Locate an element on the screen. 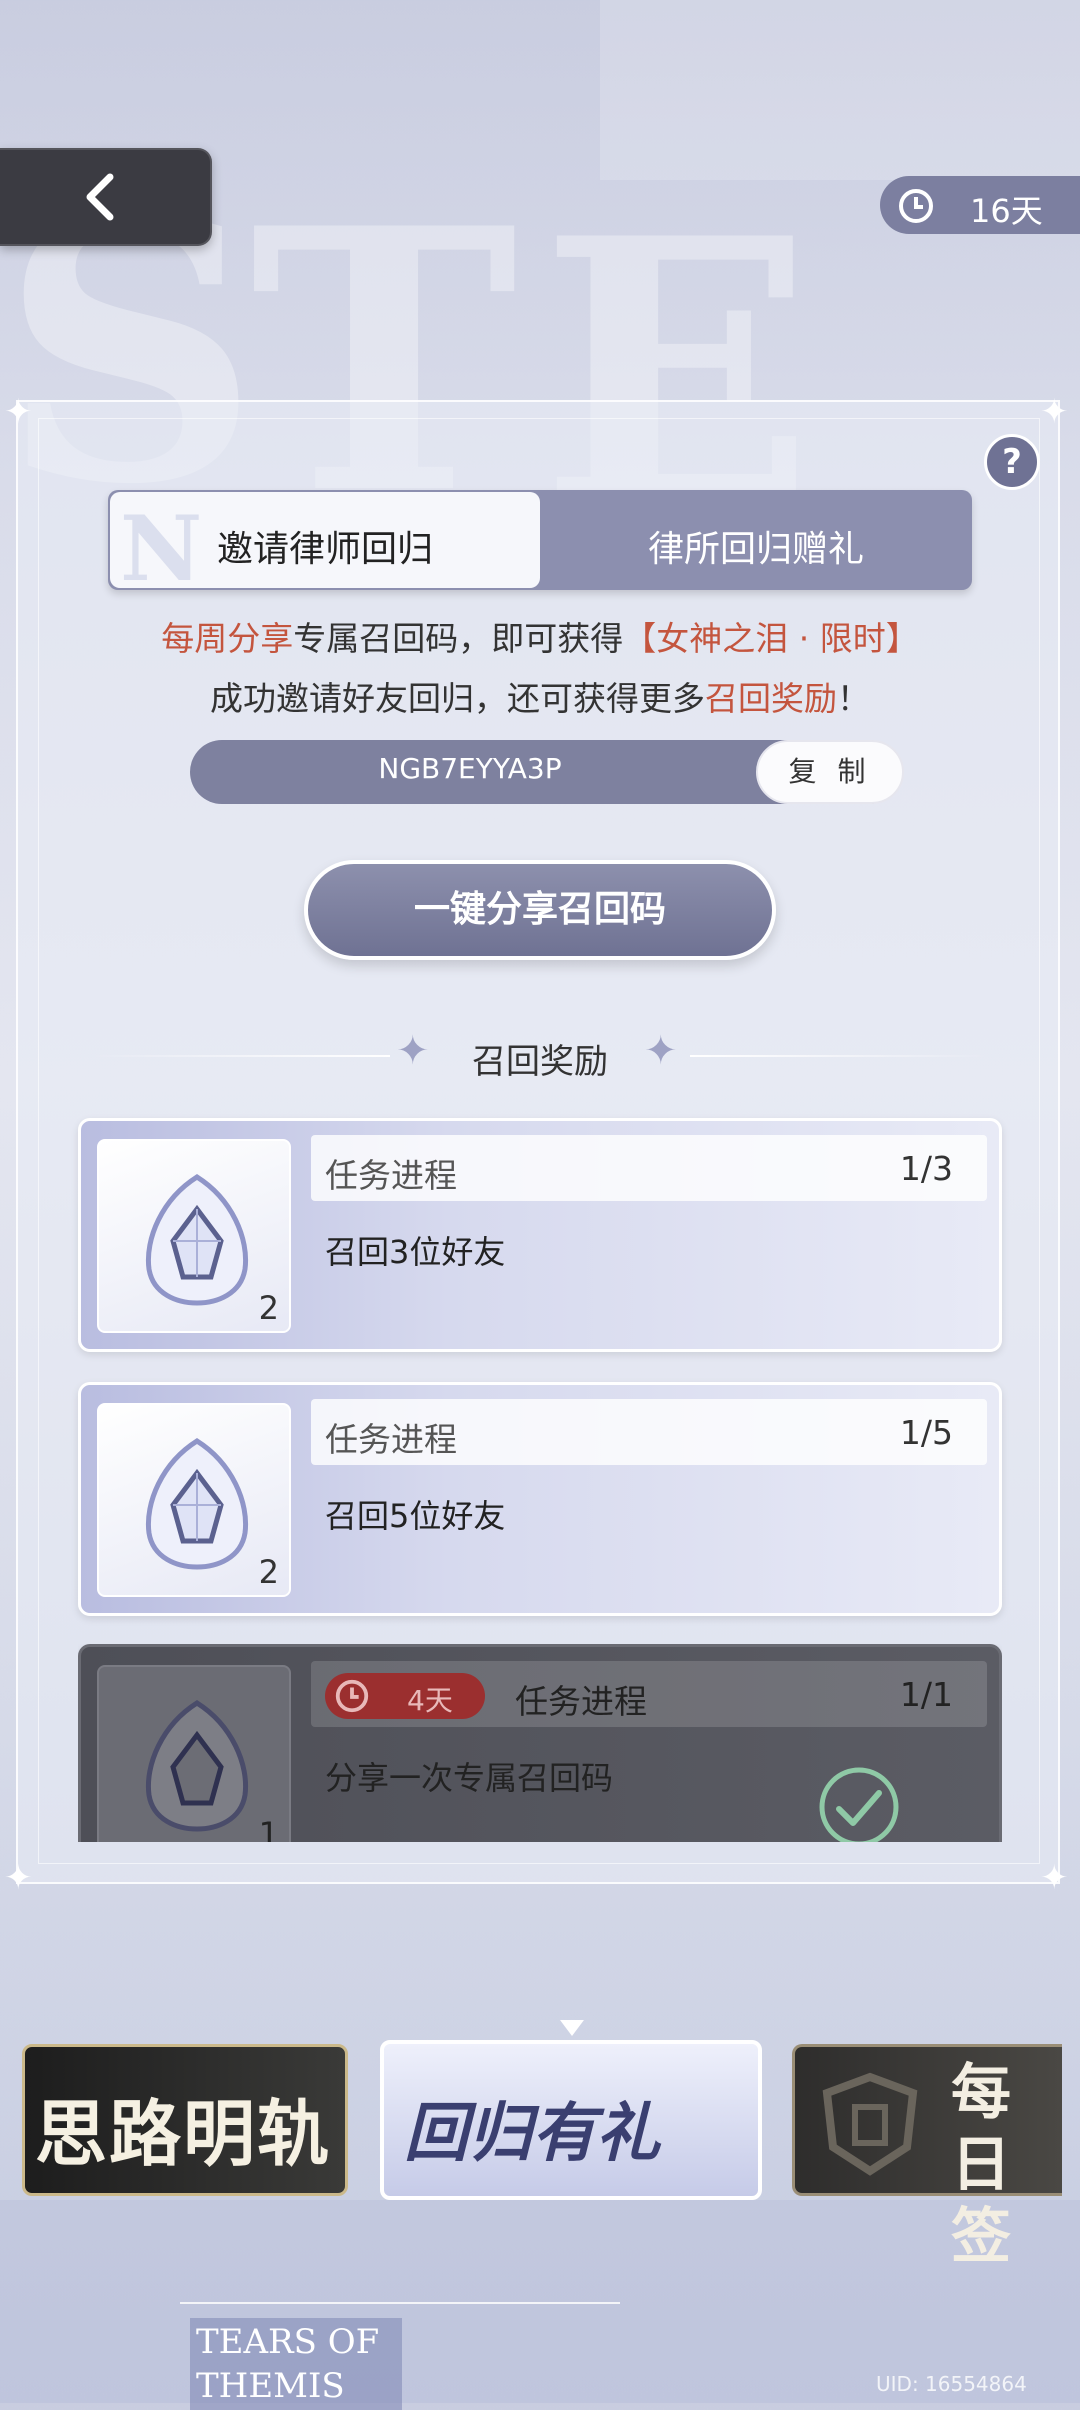  banner-title-line: 每日 is located at coordinates (981, 2129).